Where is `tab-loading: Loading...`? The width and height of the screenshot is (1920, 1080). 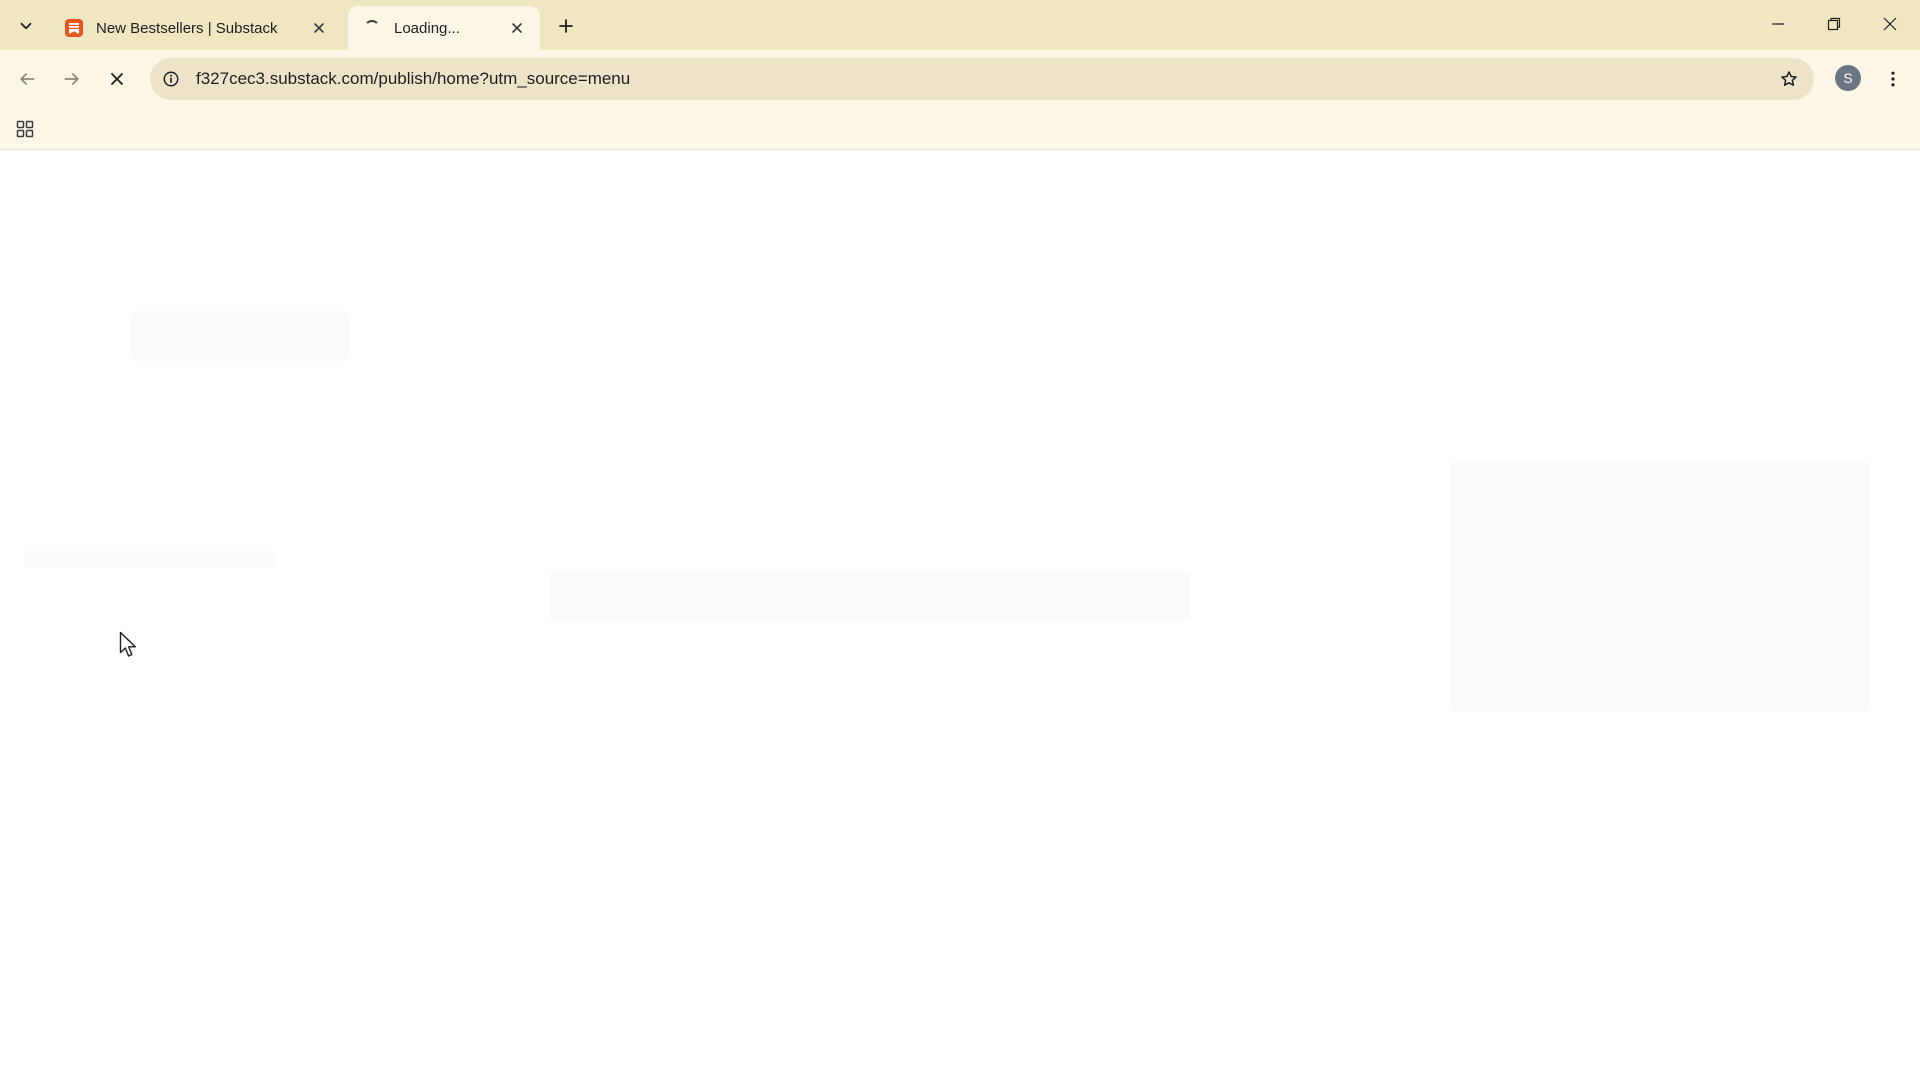 tab-loading: Loading... is located at coordinates (444, 28).